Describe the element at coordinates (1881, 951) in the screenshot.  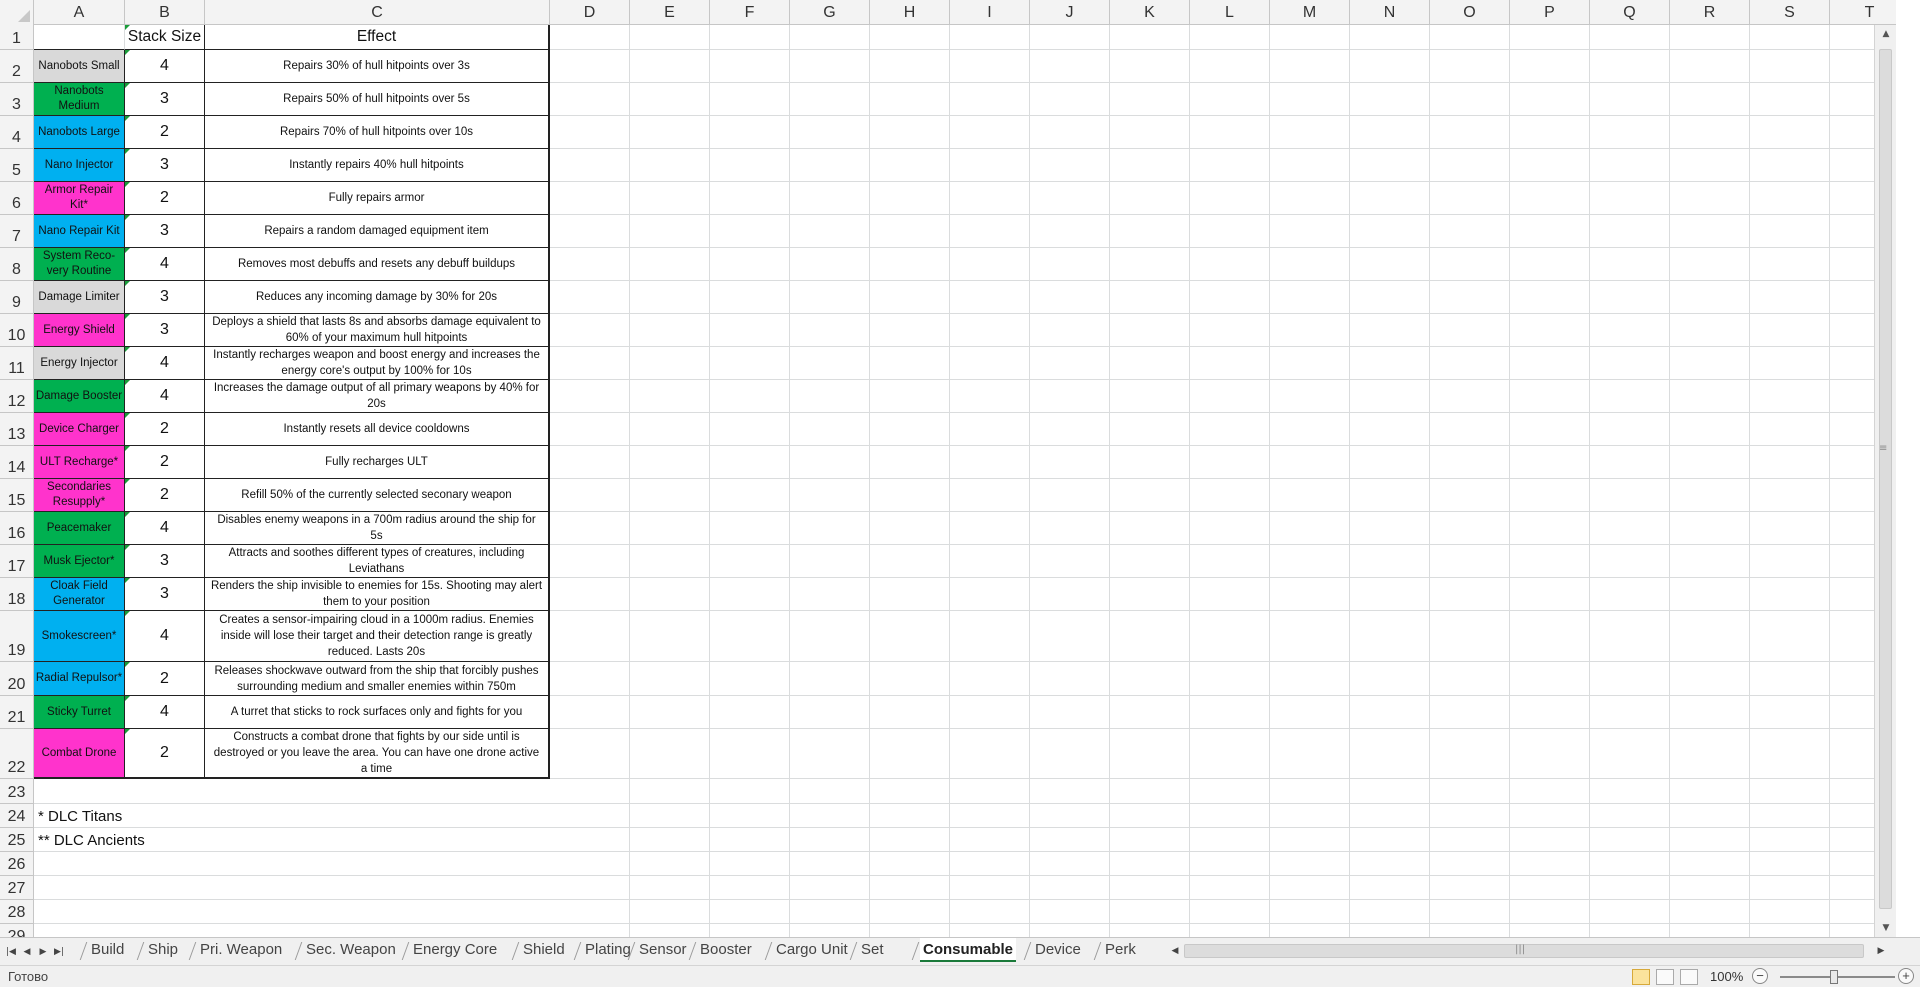
I see `scroll-right-icon: ▶` at that location.